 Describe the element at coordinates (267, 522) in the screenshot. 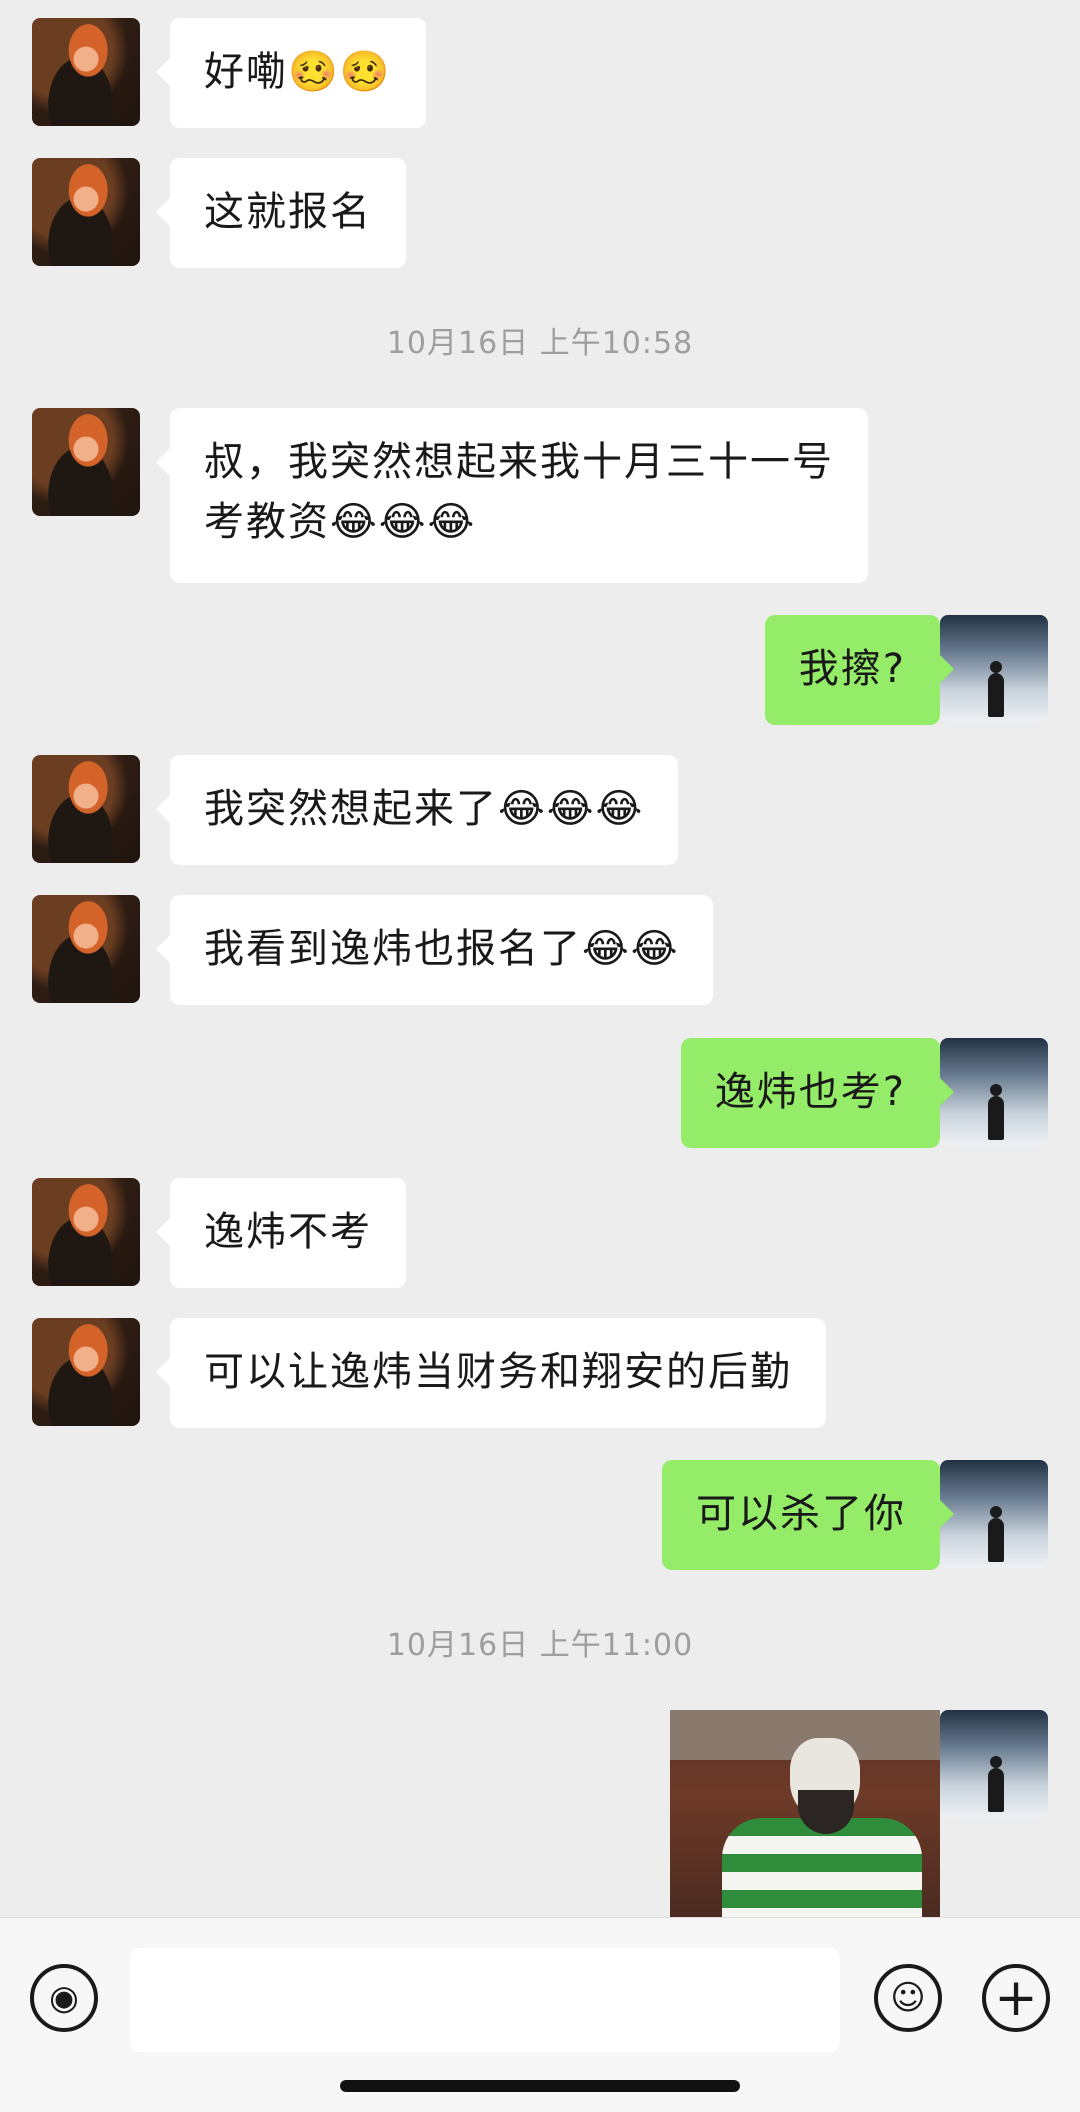

I see `message-text-line-2: 考教资` at that location.